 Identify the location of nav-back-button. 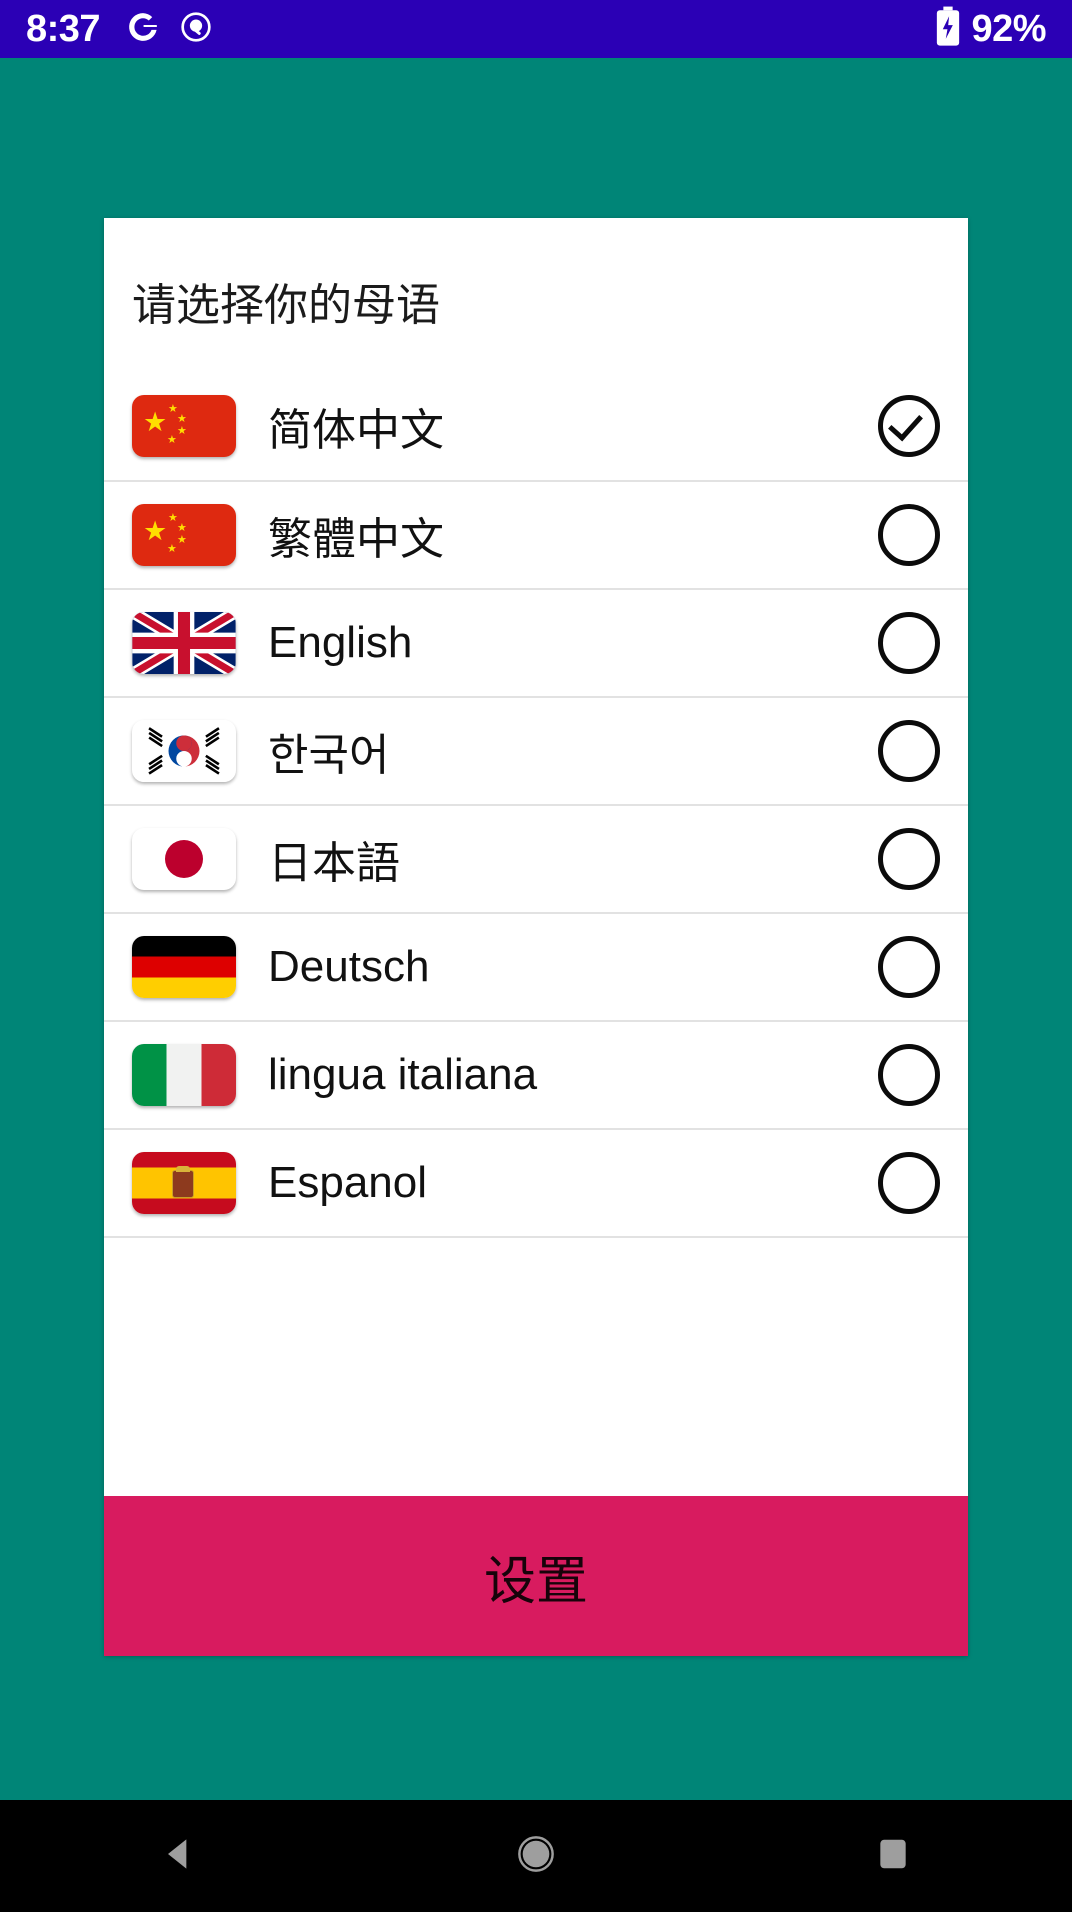
(178, 1856).